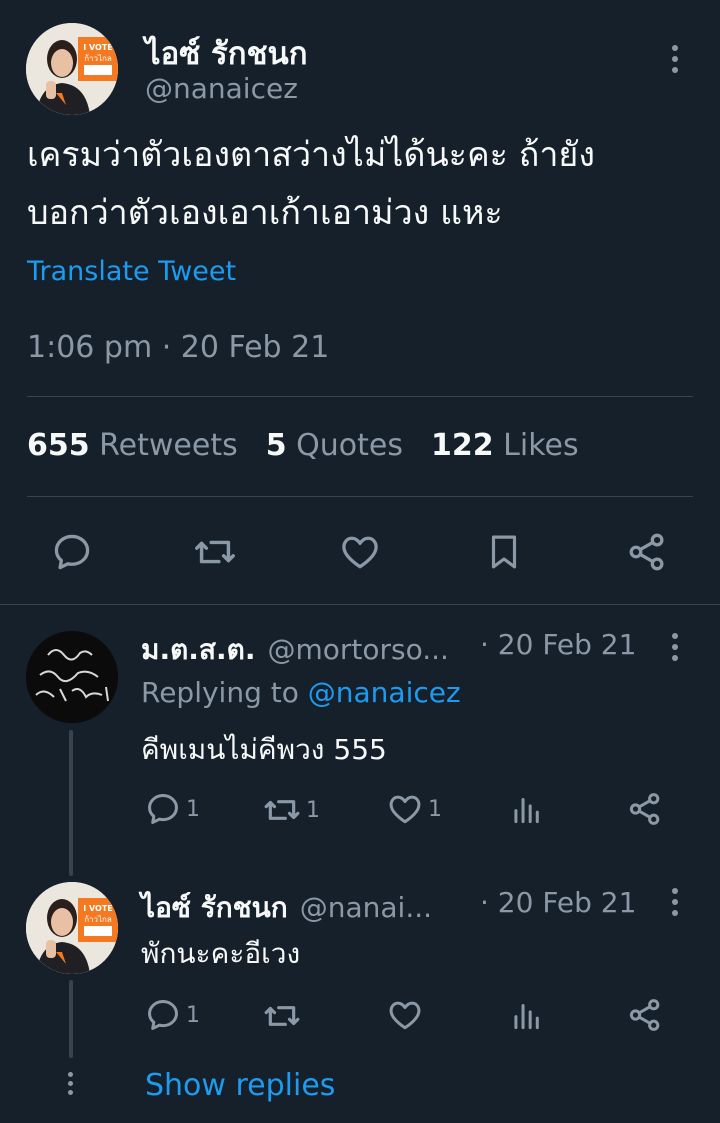  Describe the element at coordinates (220, 692) in the screenshot. I see `replying-to-label: Replying to` at that location.